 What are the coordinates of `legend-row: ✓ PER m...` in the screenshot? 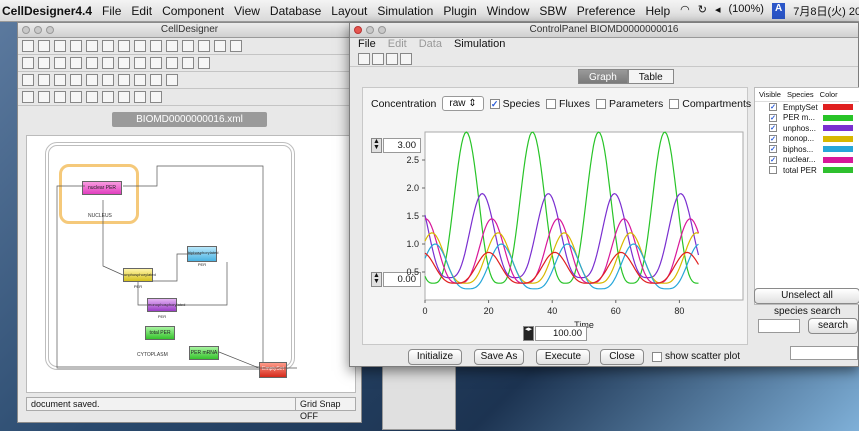 It's located at (807, 118).